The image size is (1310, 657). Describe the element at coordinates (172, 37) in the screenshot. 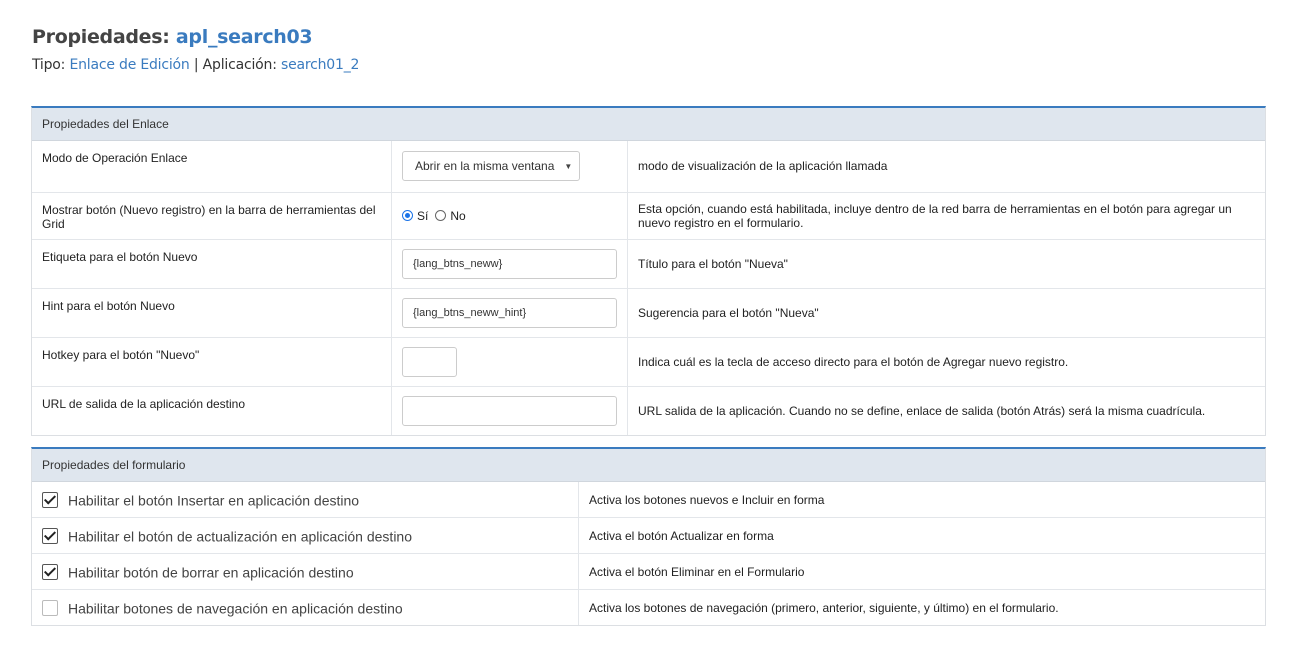

I see `page-title: Propiedades: apl_search03` at that location.